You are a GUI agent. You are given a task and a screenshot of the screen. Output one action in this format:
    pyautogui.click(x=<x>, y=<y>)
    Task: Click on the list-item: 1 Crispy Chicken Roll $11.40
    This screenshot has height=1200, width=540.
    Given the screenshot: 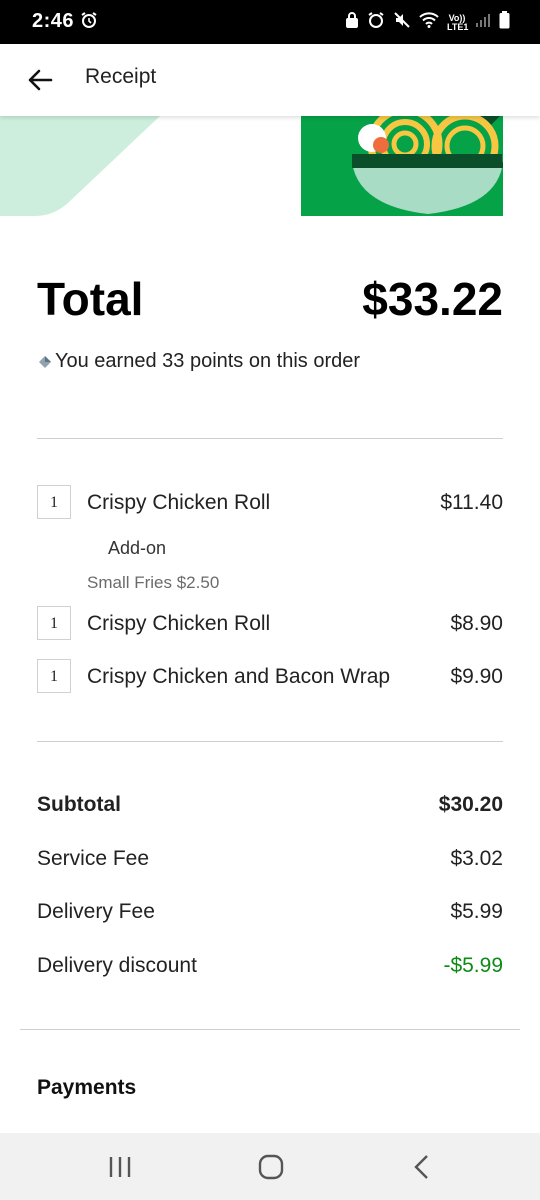 What is the action you would take?
    pyautogui.click(x=270, y=503)
    